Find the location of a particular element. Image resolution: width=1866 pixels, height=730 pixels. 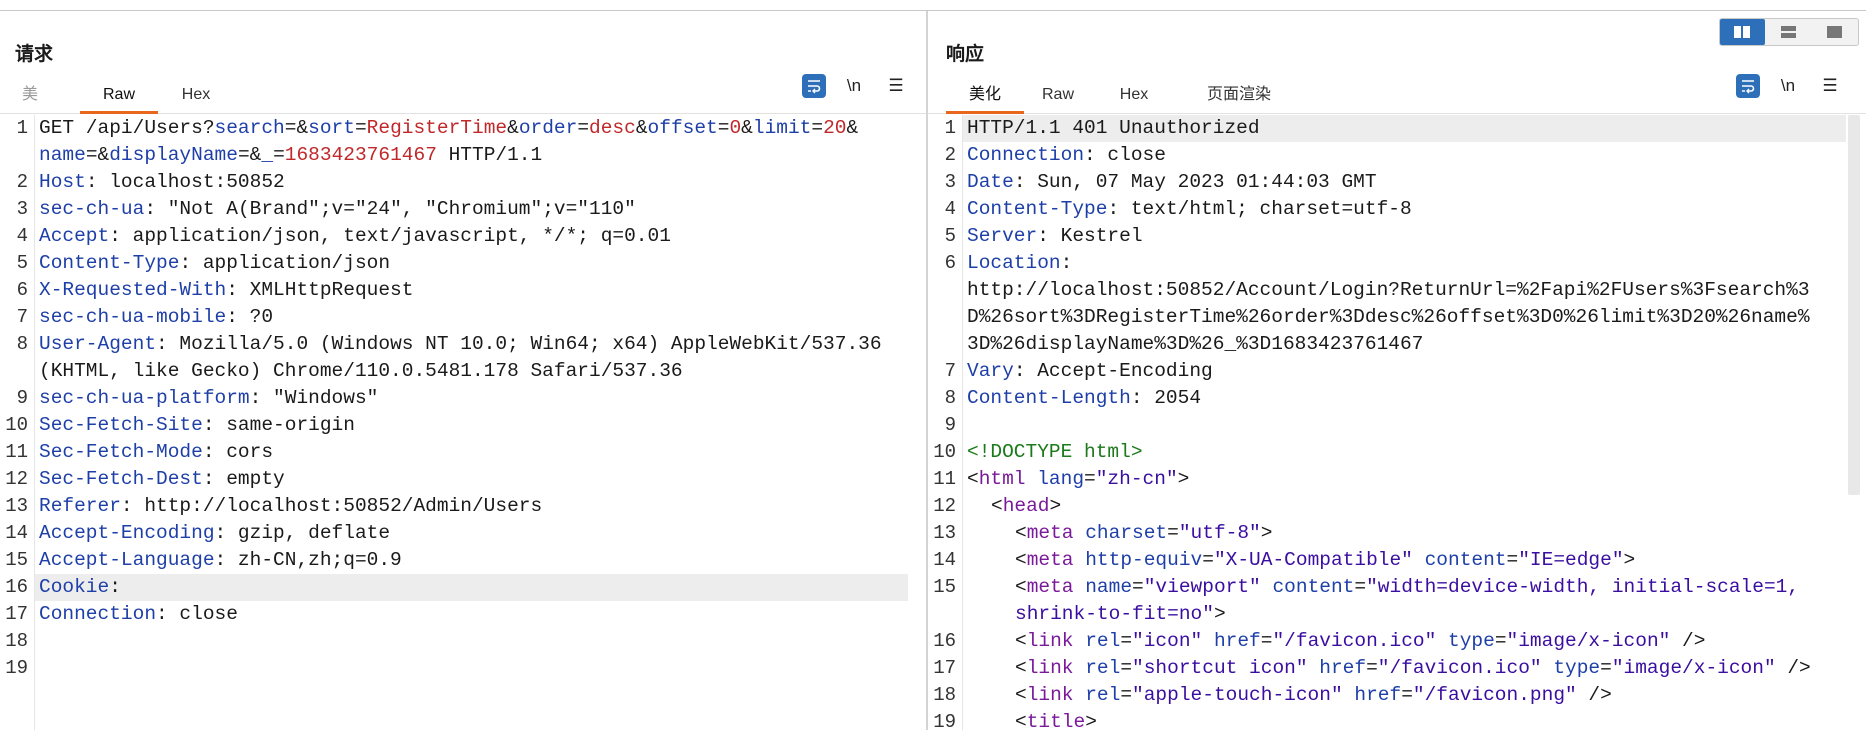

response-title: 响应 is located at coordinates (965, 54).